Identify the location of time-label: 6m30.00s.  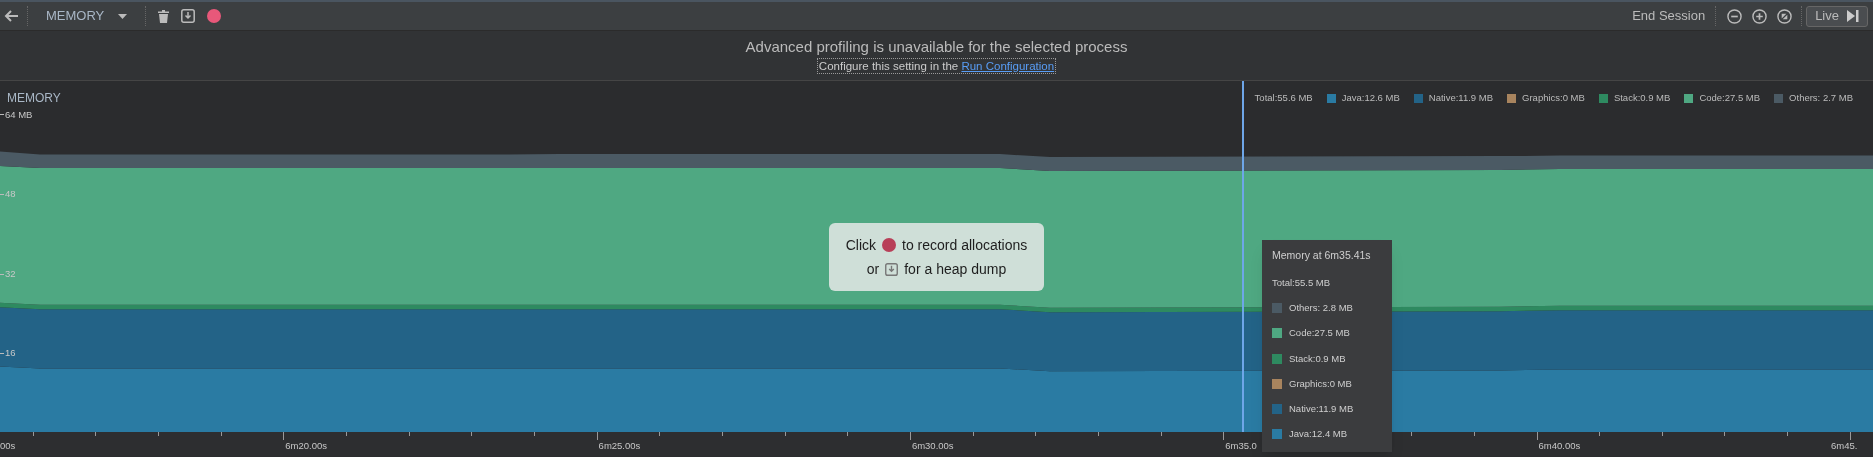
(932, 446).